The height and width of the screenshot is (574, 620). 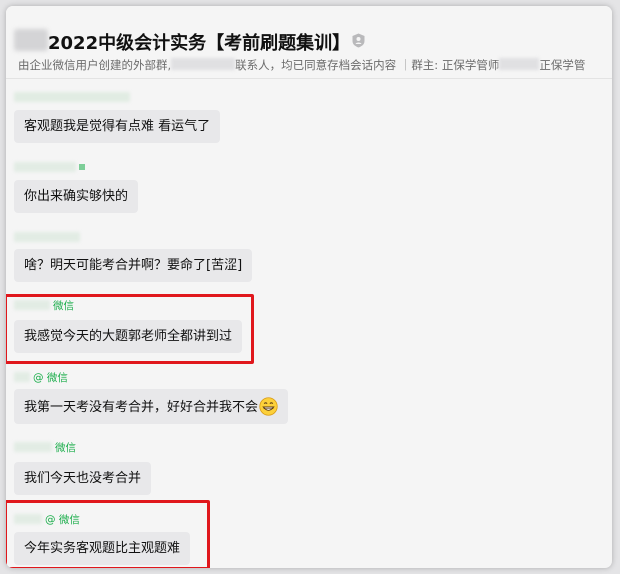 I want to click on message-bubble: 我第一天考没有考合并，好好合并我不会, so click(x=151, y=406).